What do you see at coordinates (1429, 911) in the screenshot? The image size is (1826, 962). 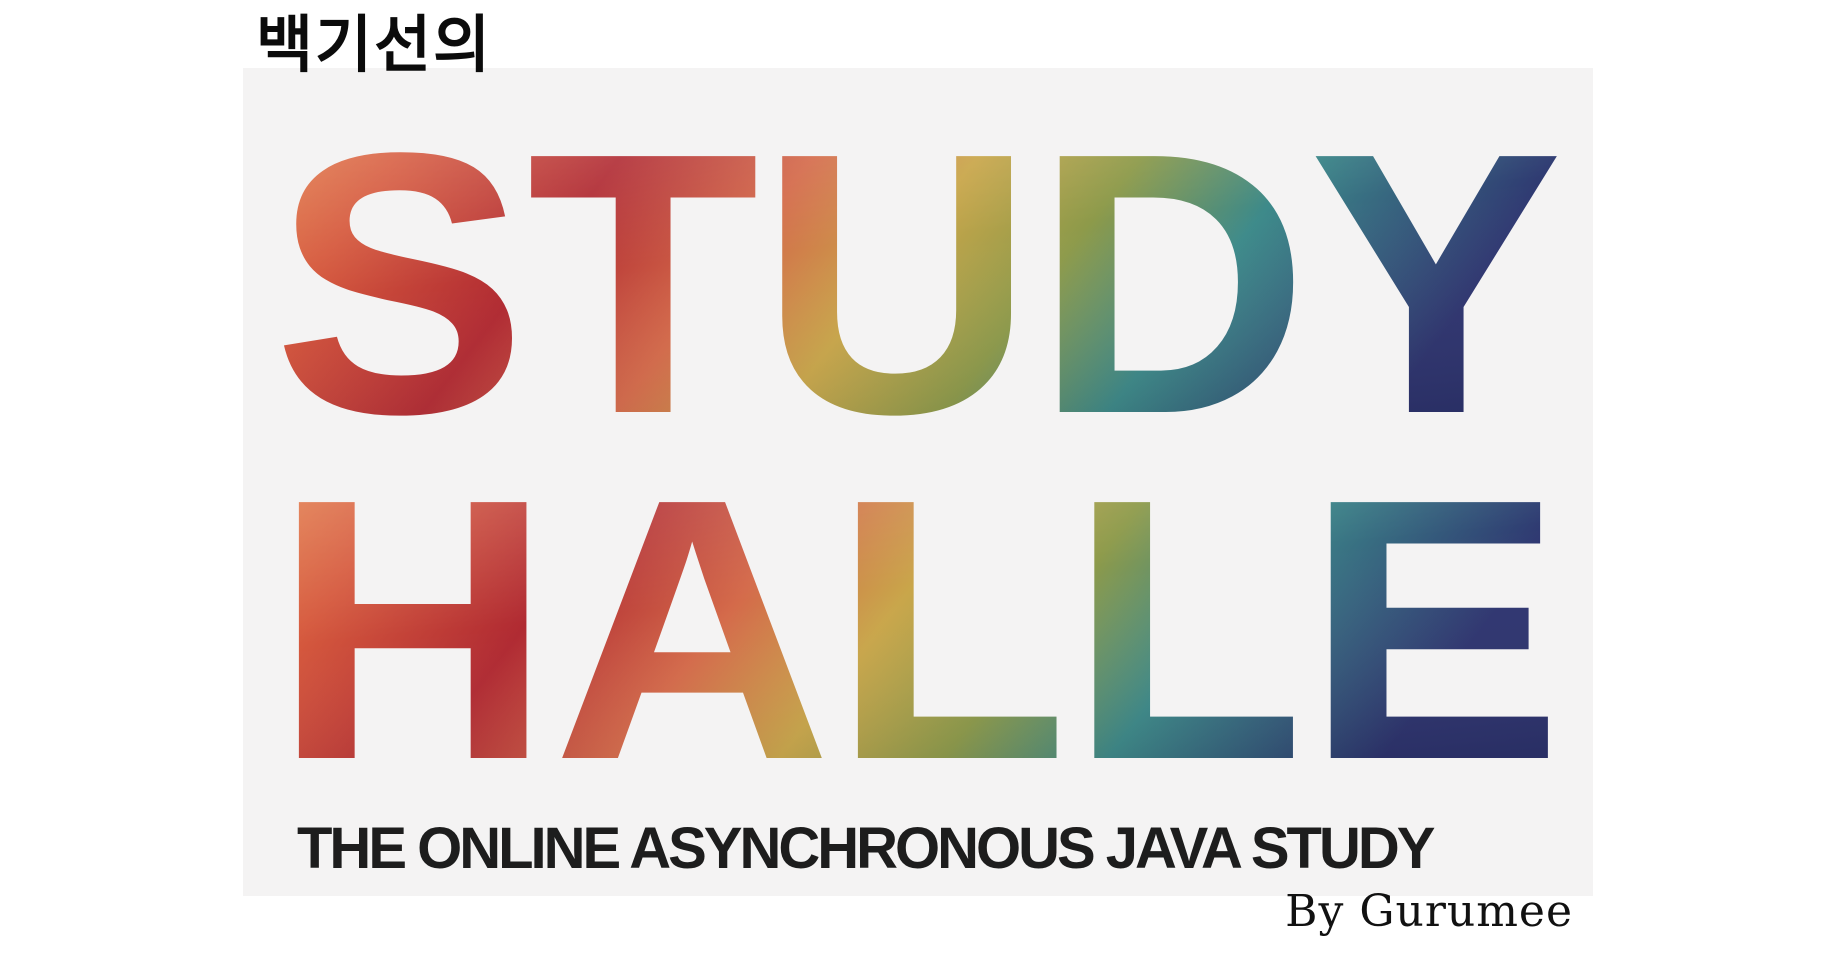 I see `byline: By Gurumee` at bounding box center [1429, 911].